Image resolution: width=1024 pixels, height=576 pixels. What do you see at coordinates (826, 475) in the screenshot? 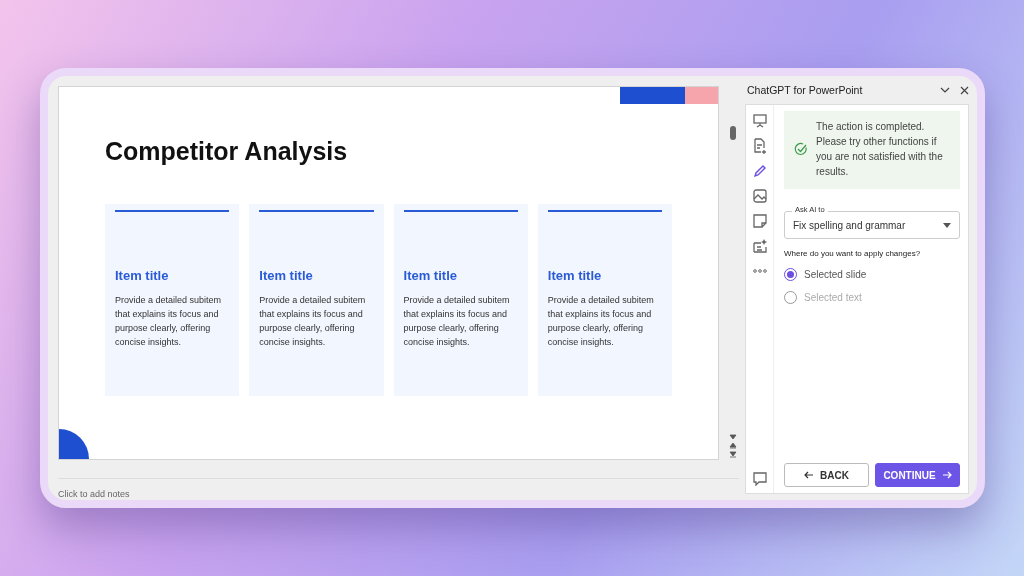
I see `back-button: BACK` at bounding box center [826, 475].